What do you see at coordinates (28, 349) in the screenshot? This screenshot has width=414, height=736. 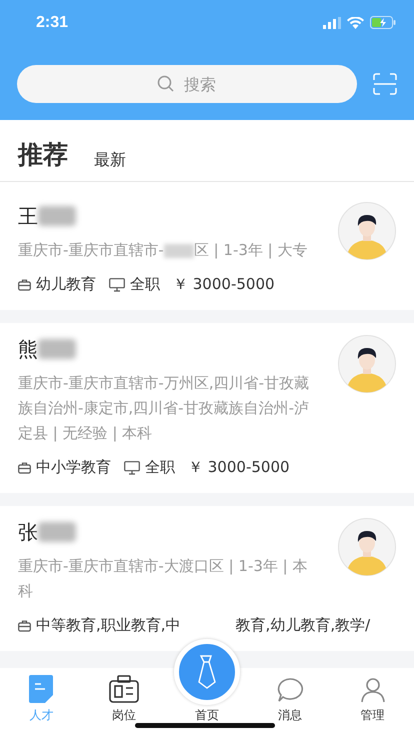 I see `candidate-name: 熊` at bounding box center [28, 349].